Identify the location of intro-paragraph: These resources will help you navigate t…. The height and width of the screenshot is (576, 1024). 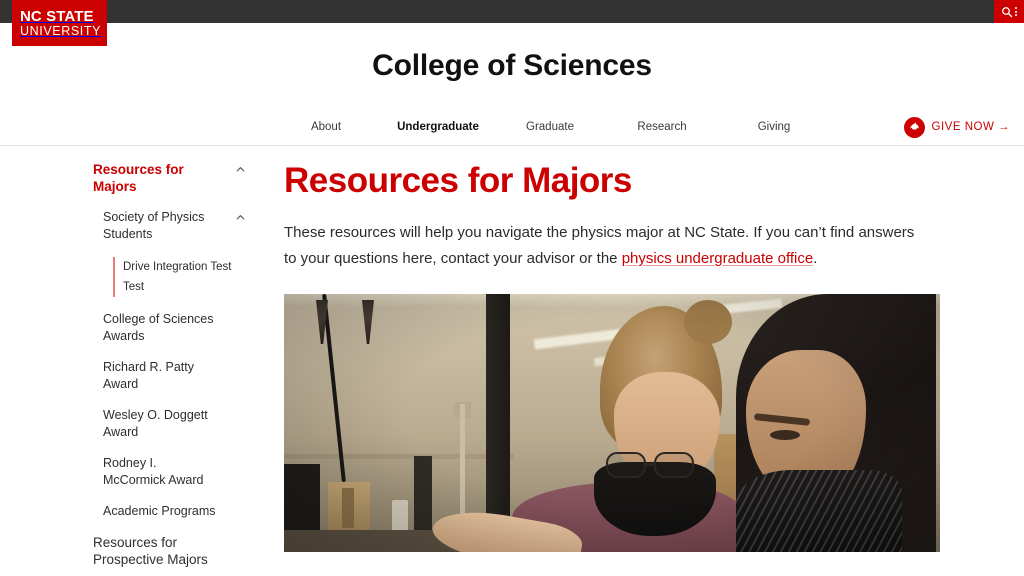
(607, 246).